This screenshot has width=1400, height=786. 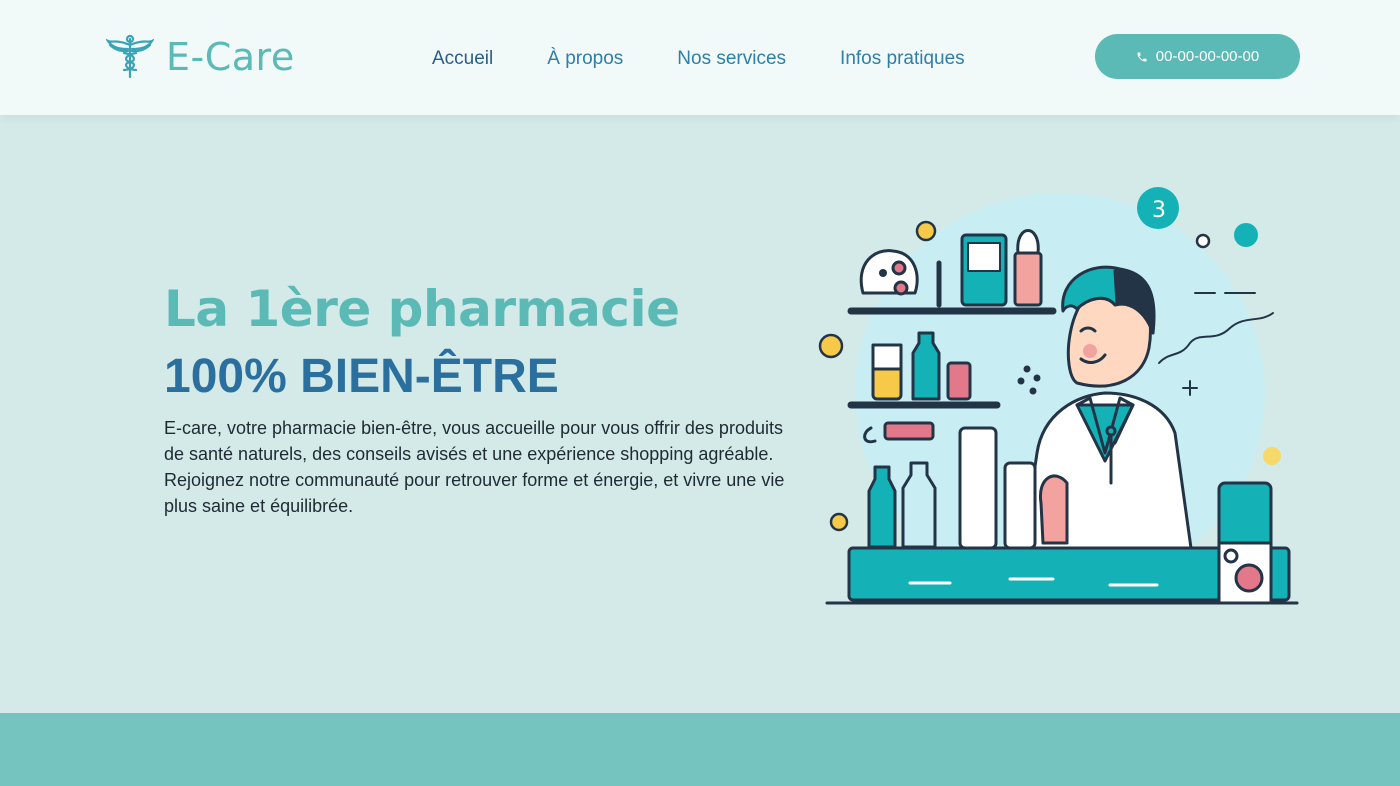 I want to click on nav-item-a-propos: À propos, so click(x=585, y=59).